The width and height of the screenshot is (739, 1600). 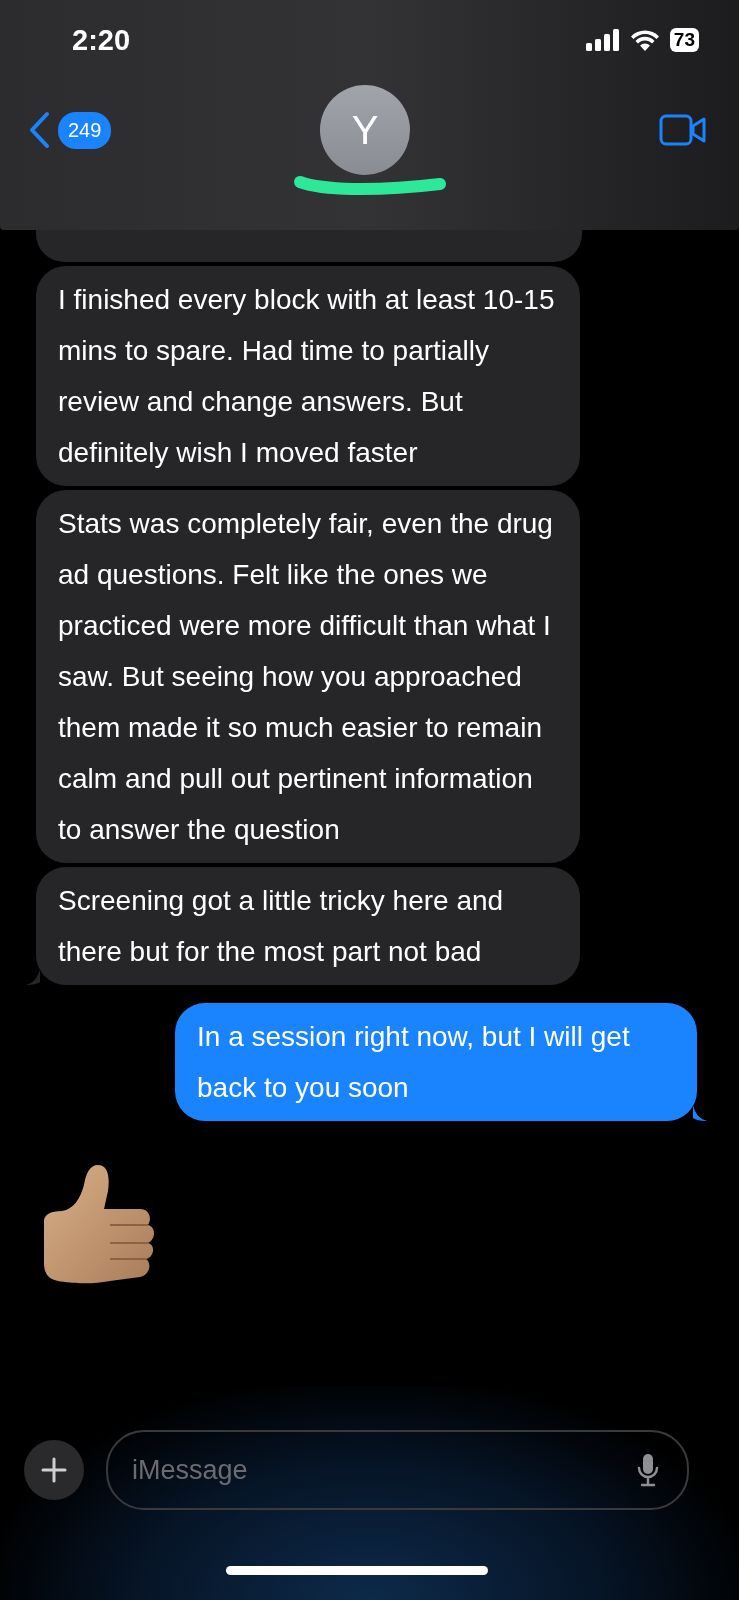 I want to click on back-chevron-icon, so click(x=39, y=130).